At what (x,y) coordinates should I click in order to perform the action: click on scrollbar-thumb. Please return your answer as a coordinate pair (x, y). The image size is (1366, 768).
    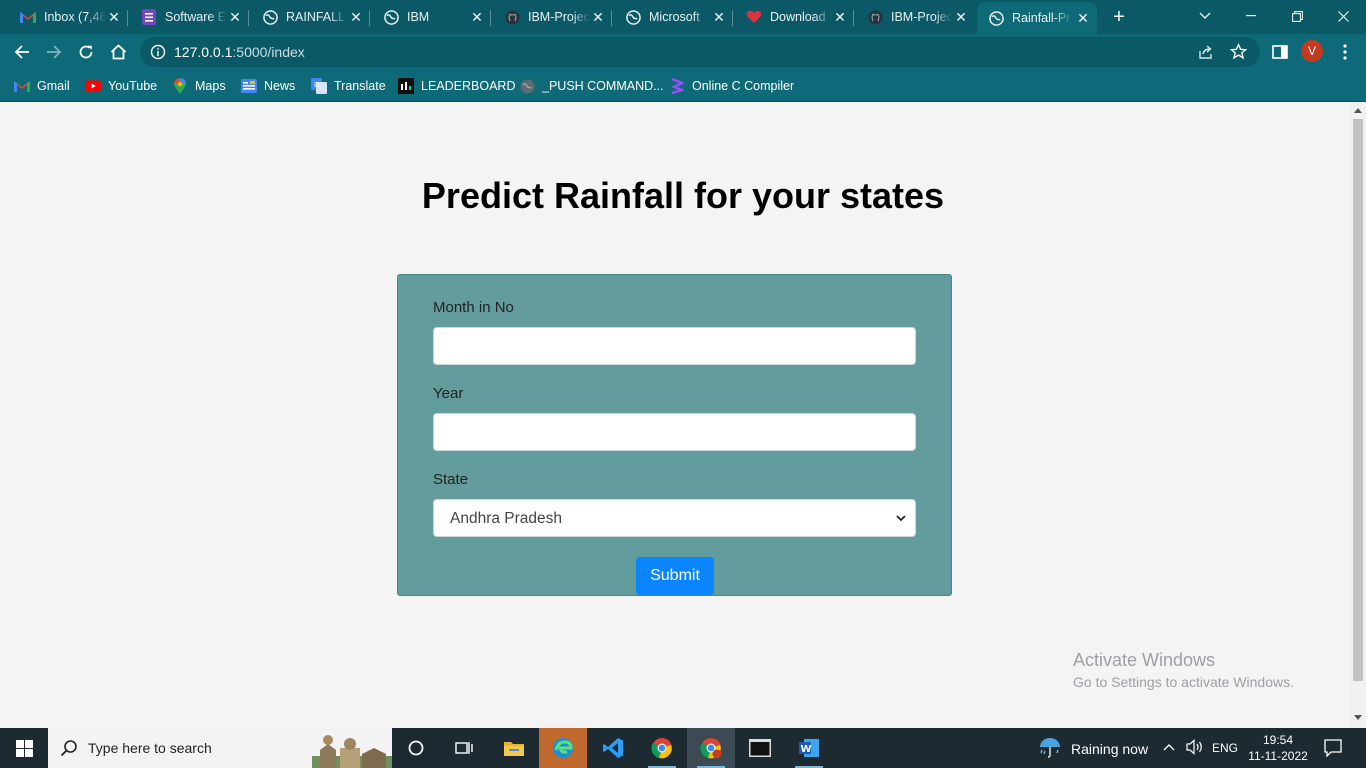
    Looking at the image, I should click on (1358, 400).